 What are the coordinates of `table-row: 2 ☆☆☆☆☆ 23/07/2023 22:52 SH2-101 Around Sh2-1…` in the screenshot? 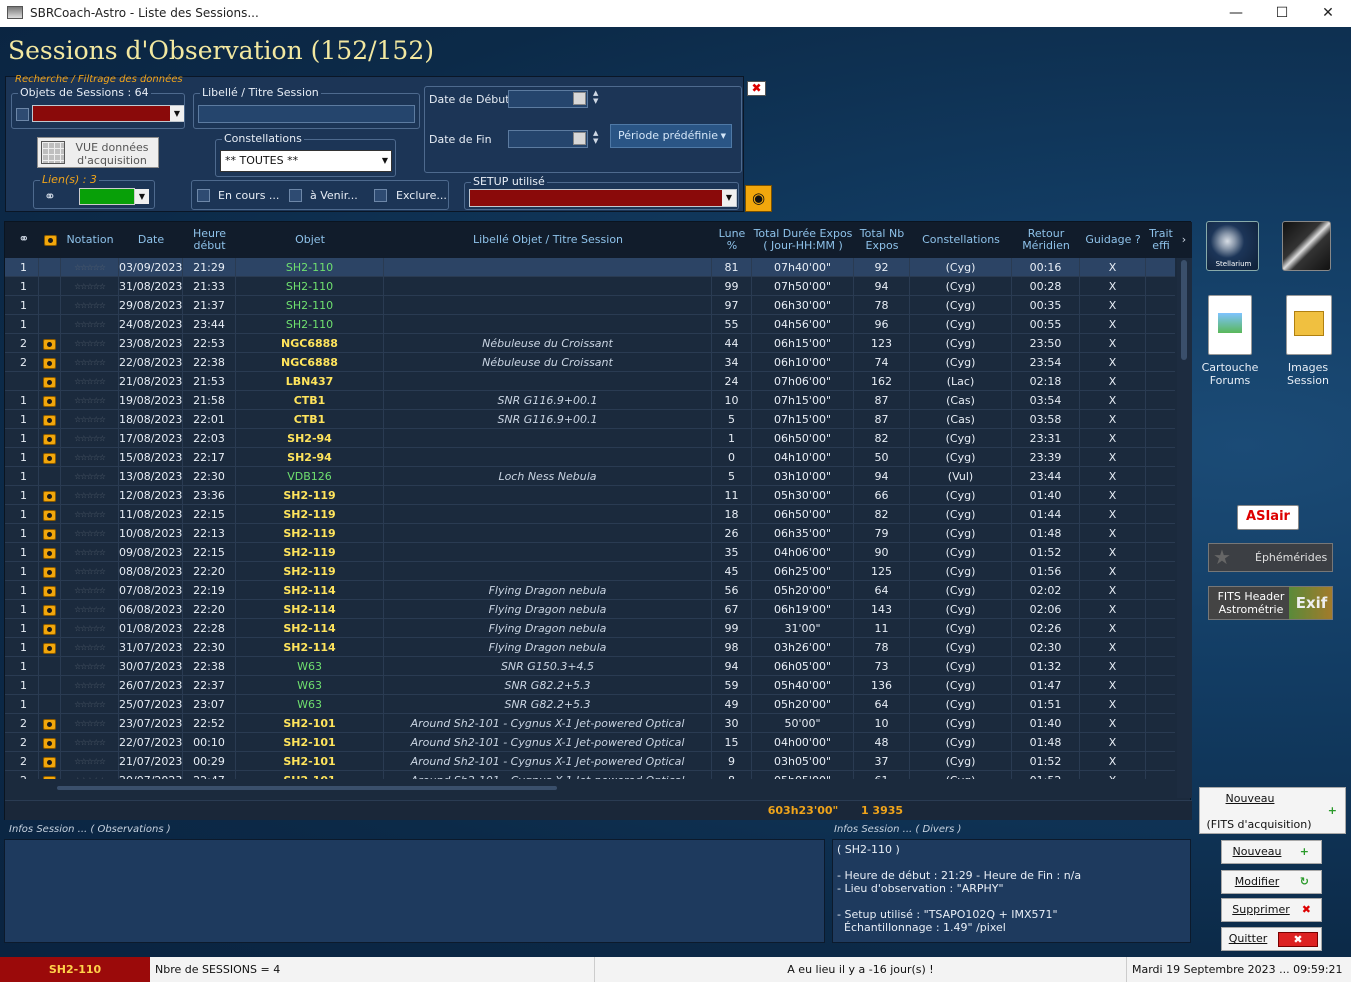 It's located at (590, 723).